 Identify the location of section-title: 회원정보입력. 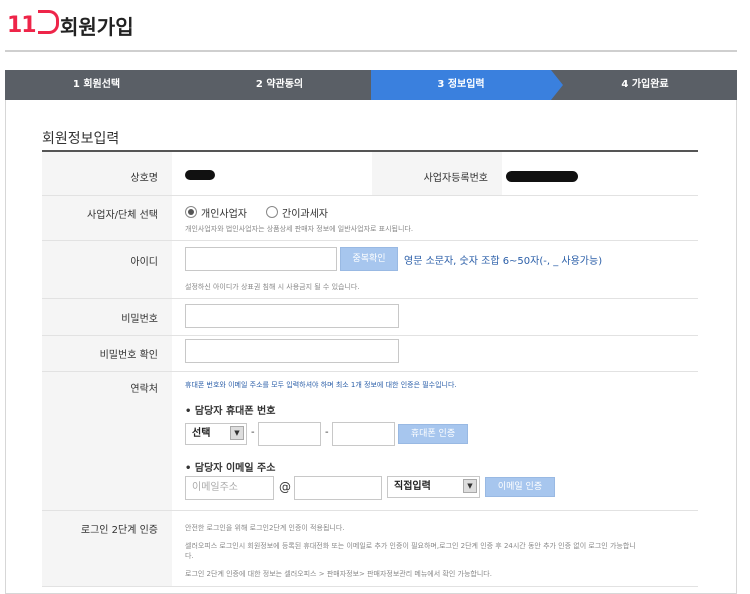
(81, 139).